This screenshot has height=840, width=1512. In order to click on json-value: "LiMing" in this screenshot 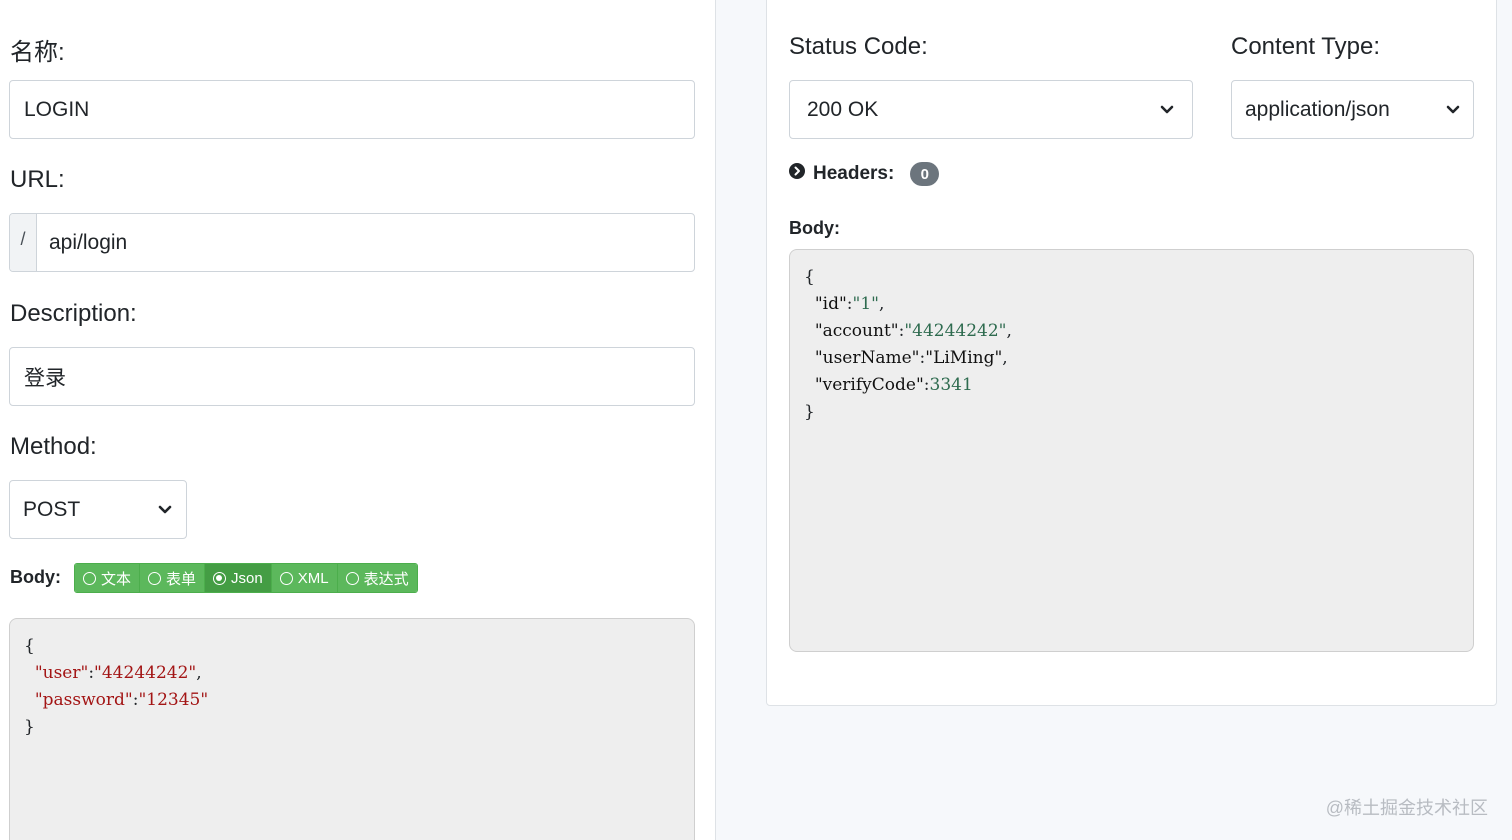, I will do `click(964, 358)`.